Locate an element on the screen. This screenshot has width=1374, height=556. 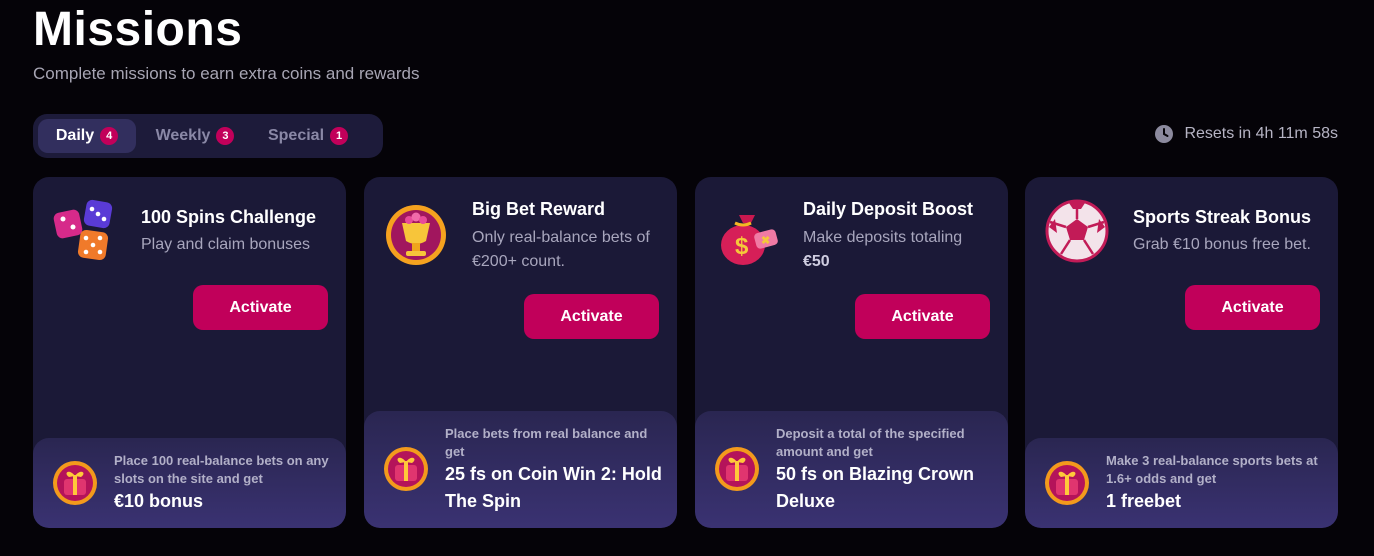
money-bag-icon: $ ✖ is located at coordinates (749, 240).